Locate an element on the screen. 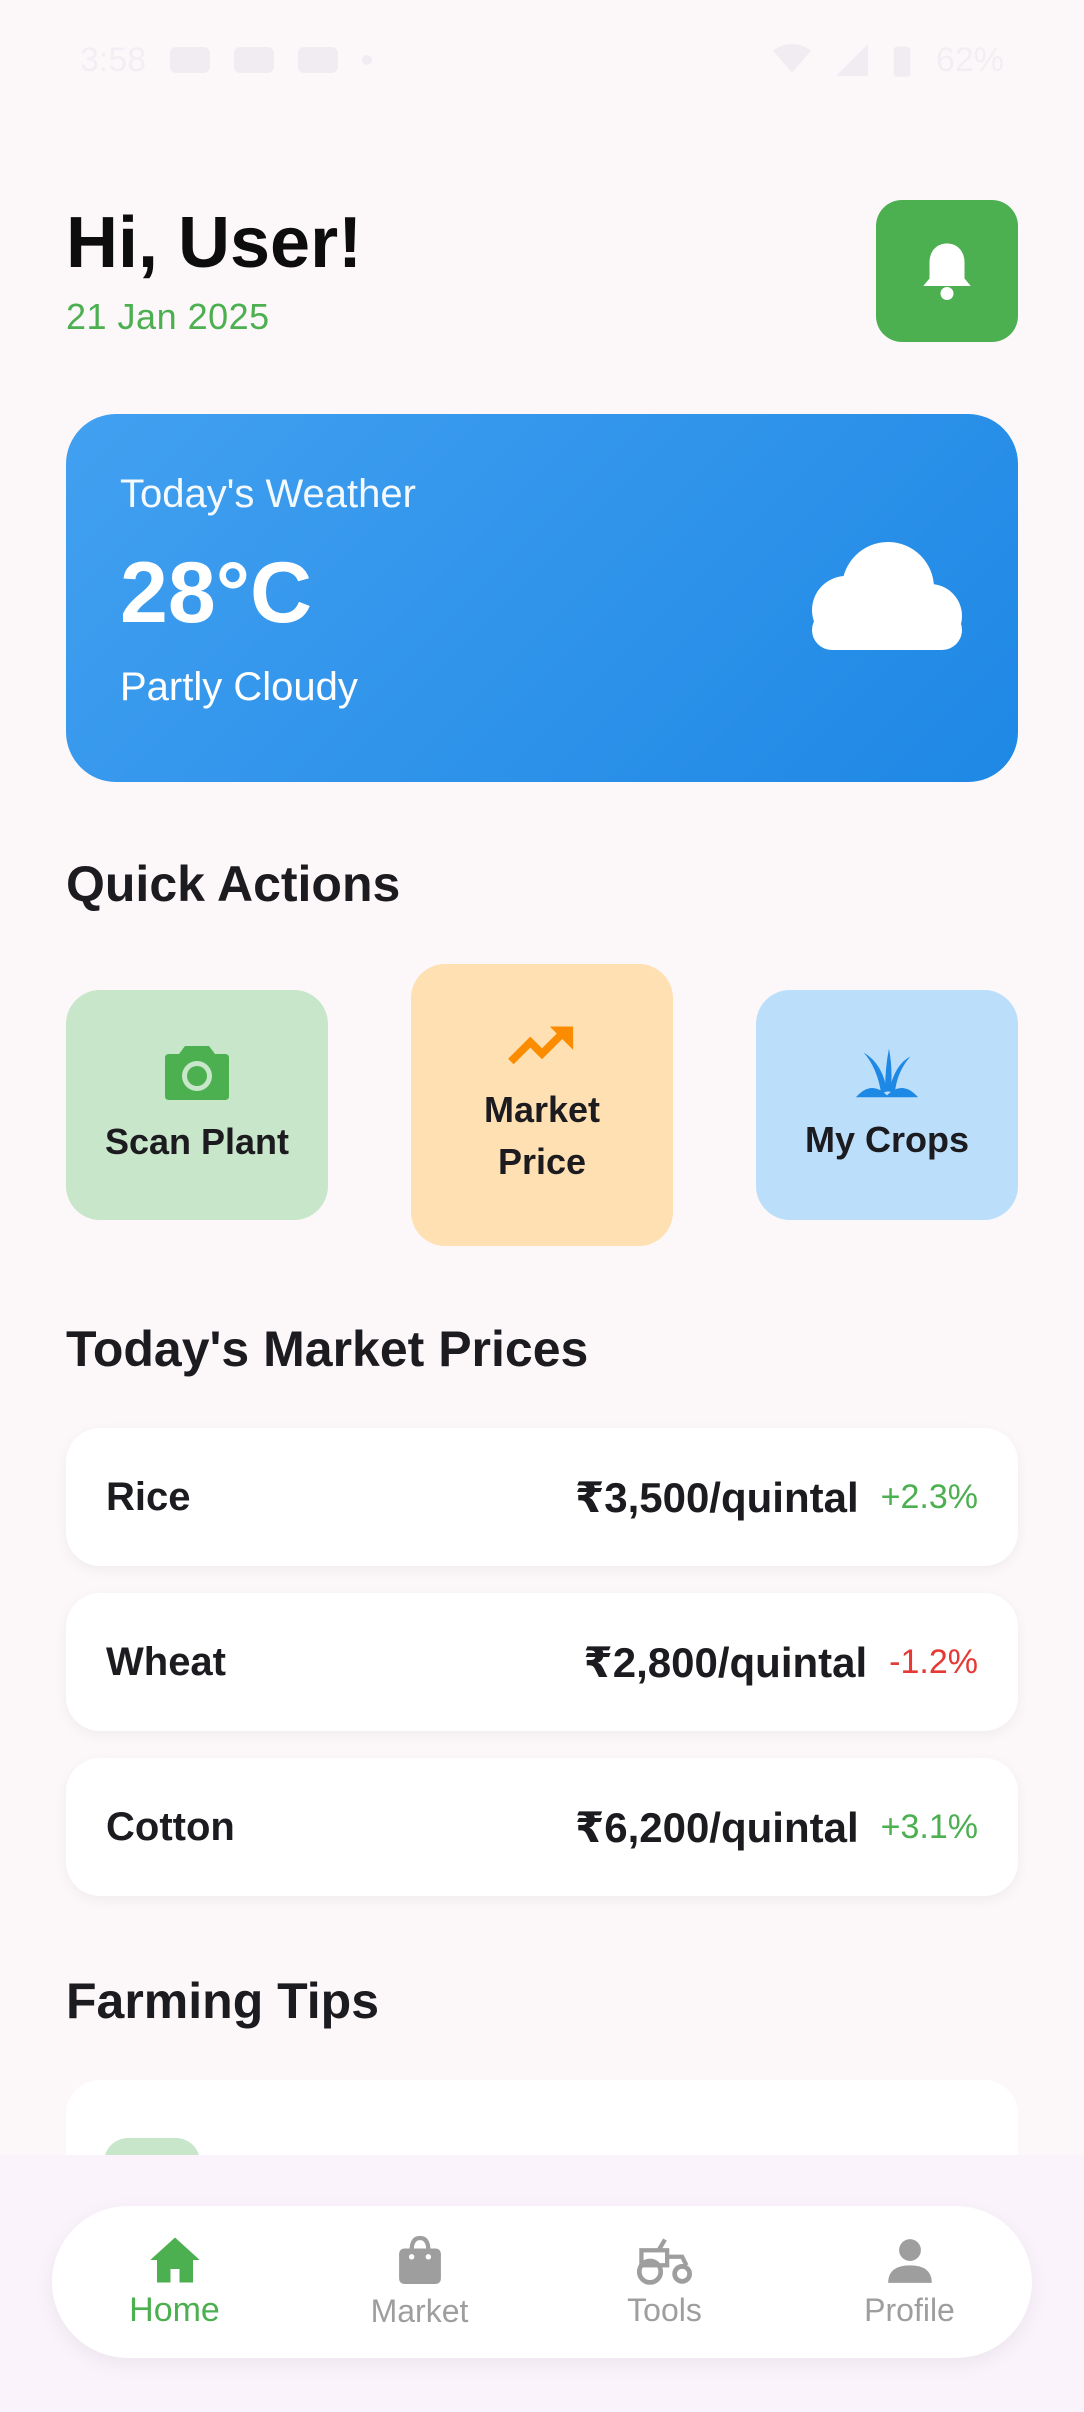 This screenshot has width=1084, height=2412. status-bar: 3:58 62% is located at coordinates (542, 60).